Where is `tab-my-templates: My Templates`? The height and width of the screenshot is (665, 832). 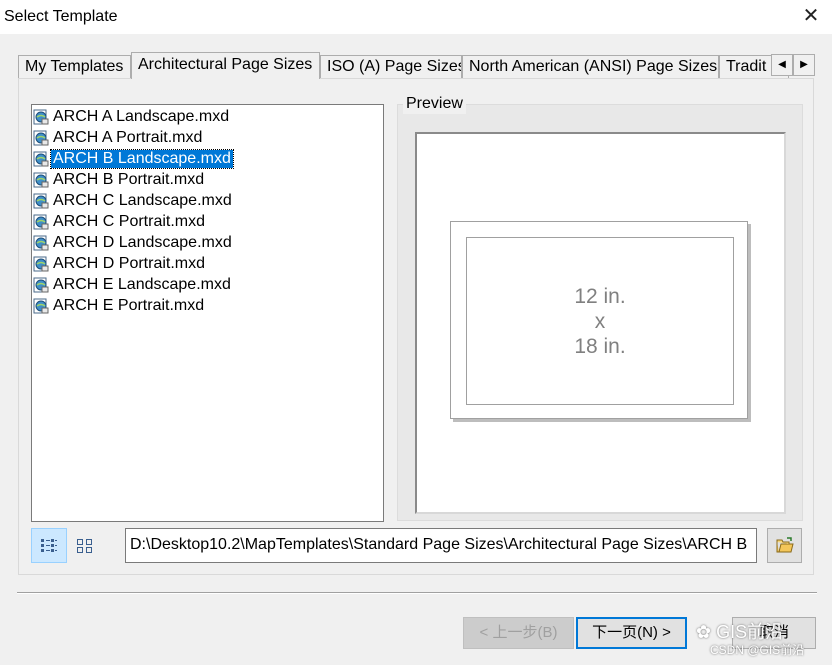 tab-my-templates: My Templates is located at coordinates (74, 66).